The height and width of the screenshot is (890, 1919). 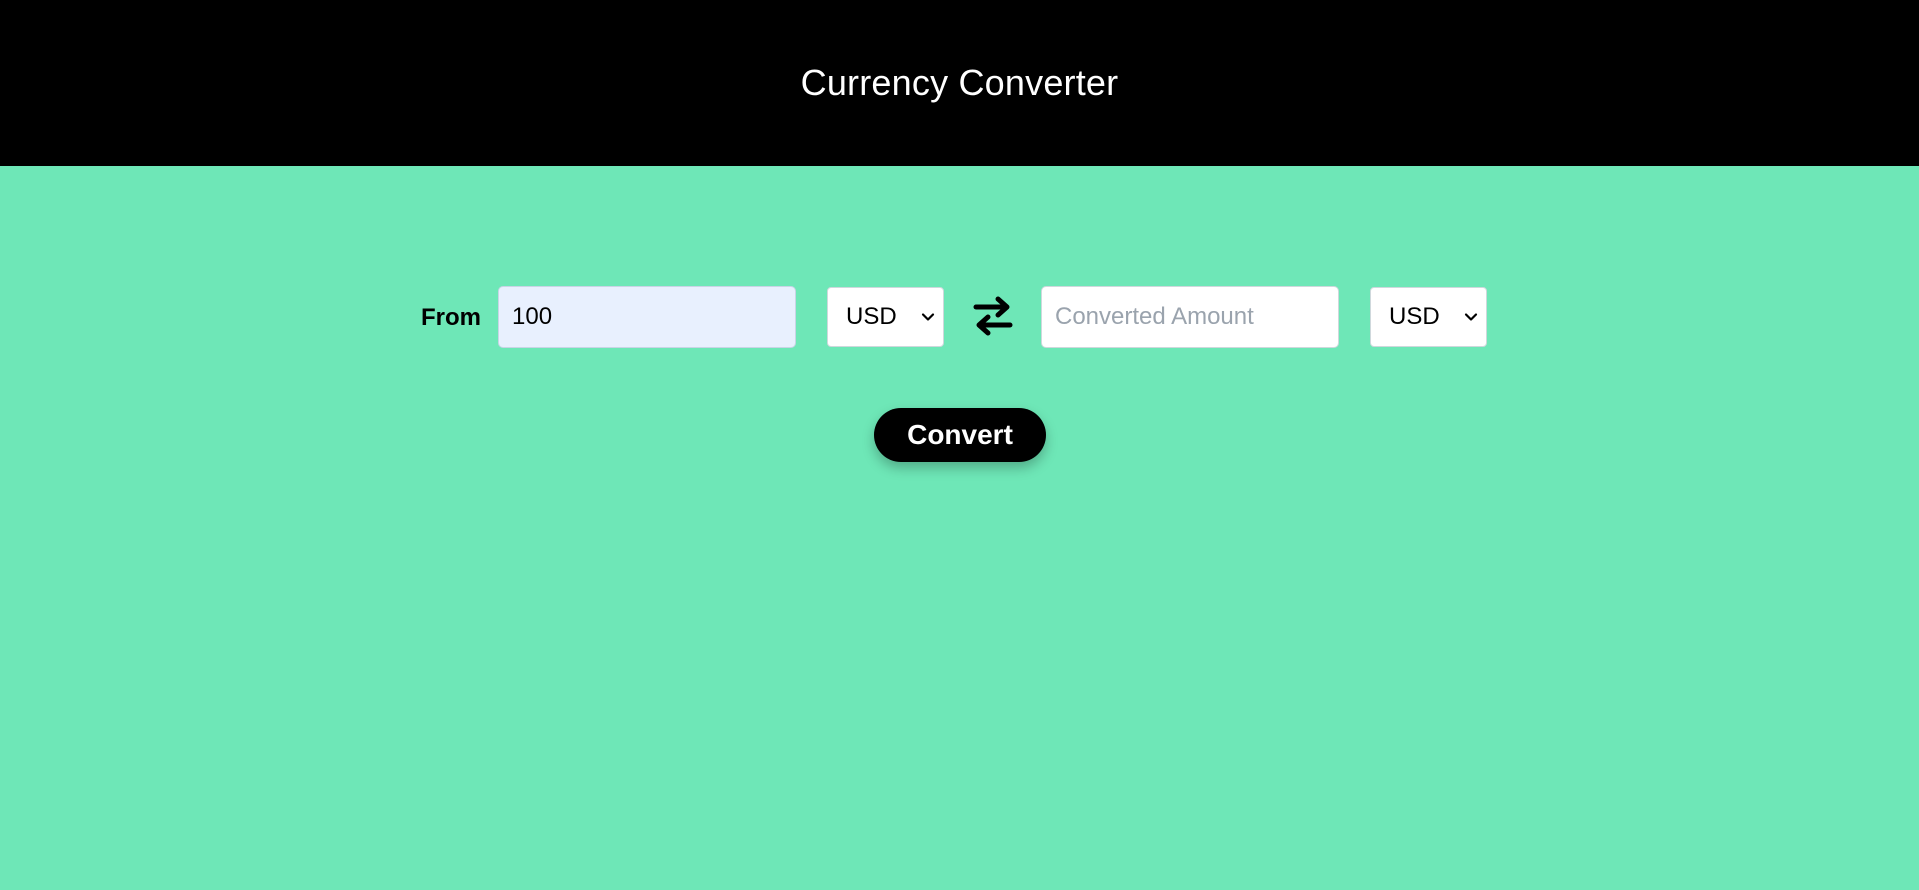 What do you see at coordinates (959, 317) in the screenshot?
I see `converter-row: From USD USD` at bounding box center [959, 317].